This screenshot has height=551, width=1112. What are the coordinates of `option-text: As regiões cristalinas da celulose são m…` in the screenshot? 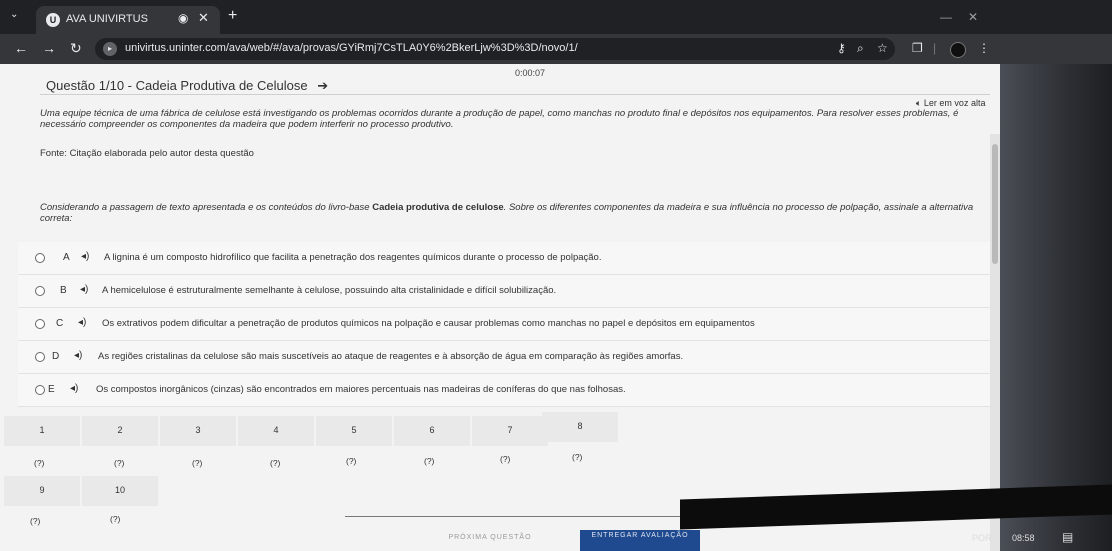 It's located at (391, 356).